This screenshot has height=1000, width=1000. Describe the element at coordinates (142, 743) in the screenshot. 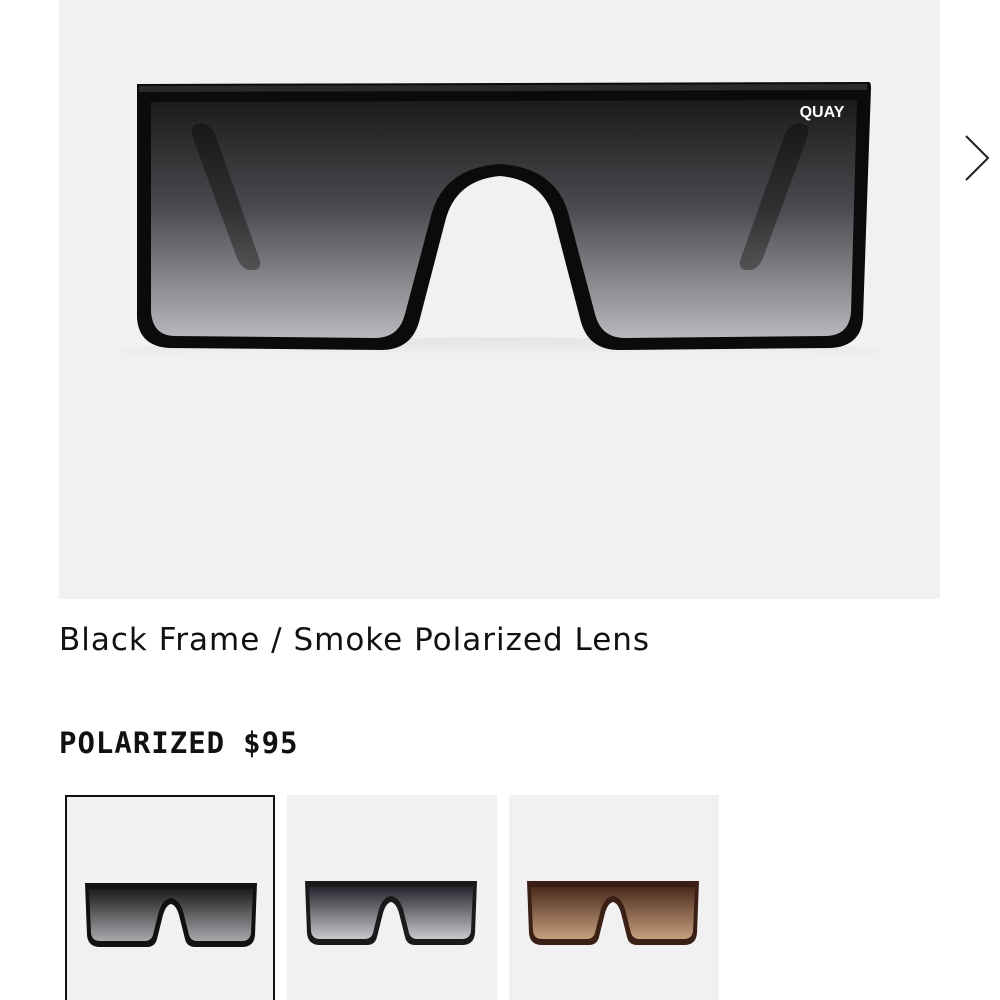

I see `lens-type-label: POLARIZED` at that location.